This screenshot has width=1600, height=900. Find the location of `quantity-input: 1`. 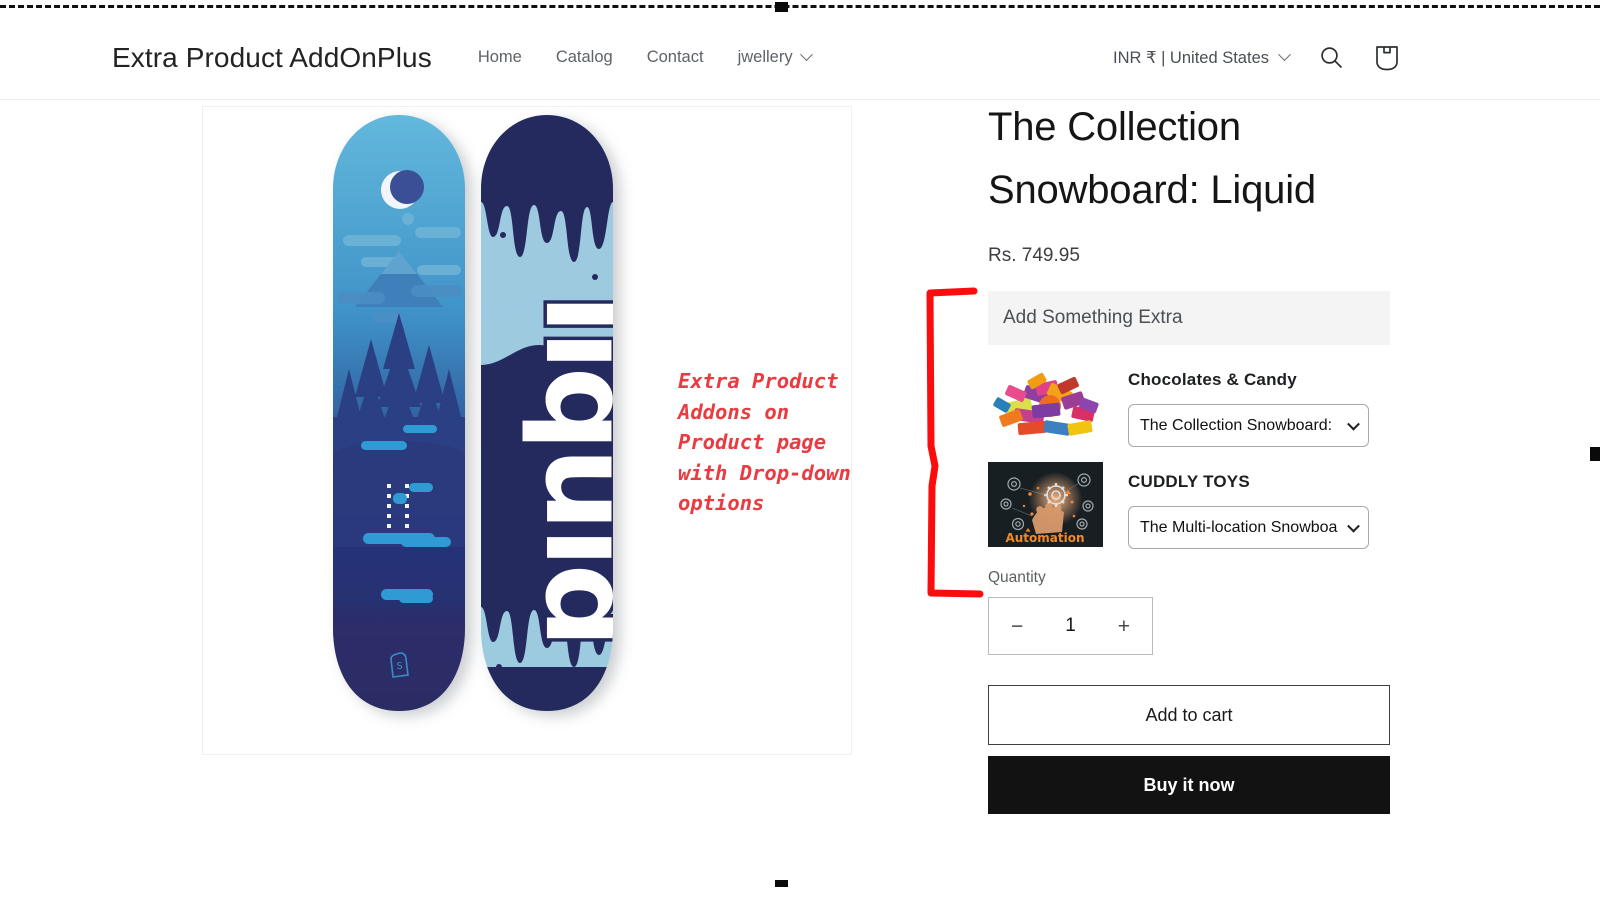

quantity-input: 1 is located at coordinates (1070, 626).